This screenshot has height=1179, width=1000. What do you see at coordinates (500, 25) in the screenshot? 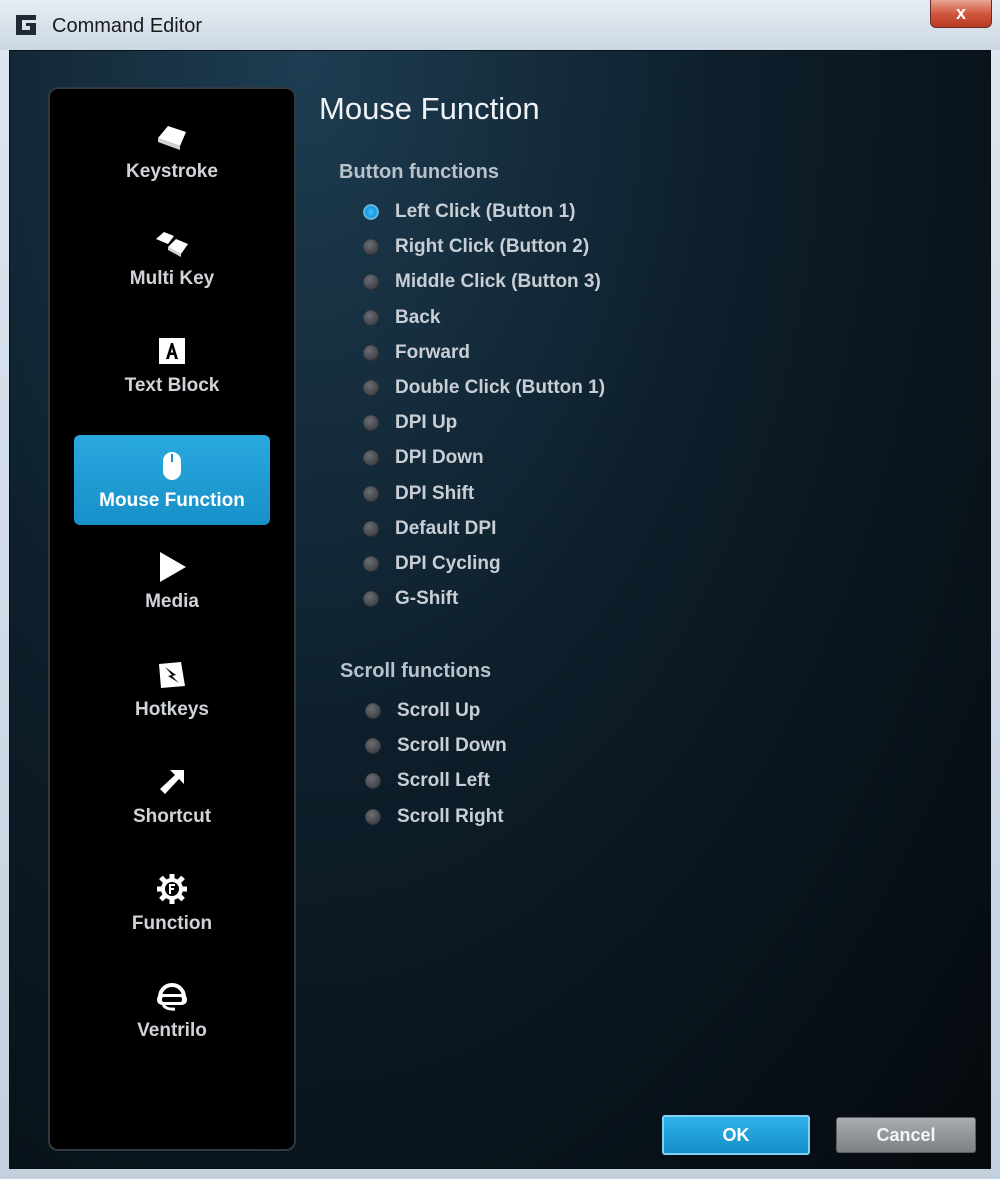
I see `title-bar: Command Editor x` at bounding box center [500, 25].